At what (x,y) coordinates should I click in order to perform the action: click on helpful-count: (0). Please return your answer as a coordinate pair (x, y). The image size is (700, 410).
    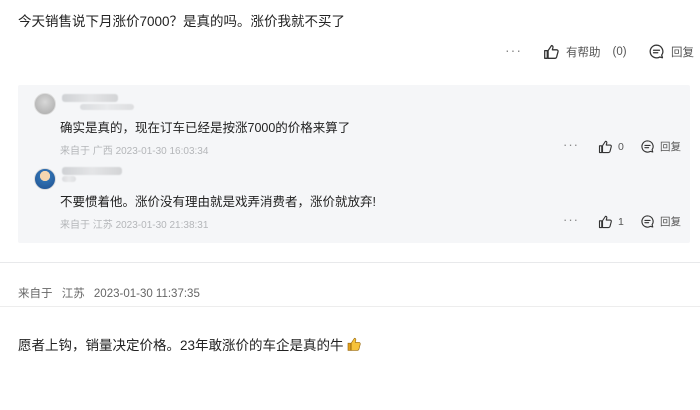
    Looking at the image, I should click on (619, 51).